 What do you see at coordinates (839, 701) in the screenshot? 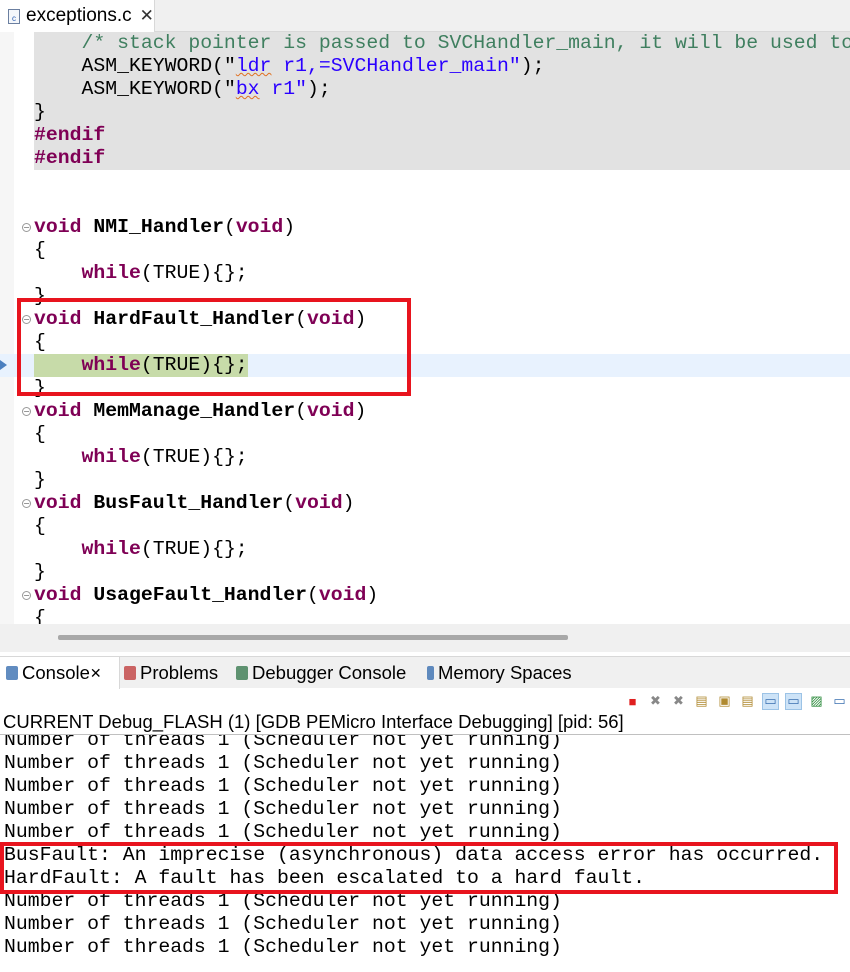
I see `open-console-icon: ▭` at bounding box center [839, 701].